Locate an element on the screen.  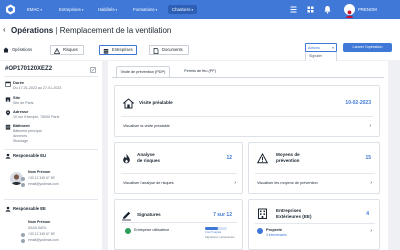
list-icon is located at coordinates (293, 9).